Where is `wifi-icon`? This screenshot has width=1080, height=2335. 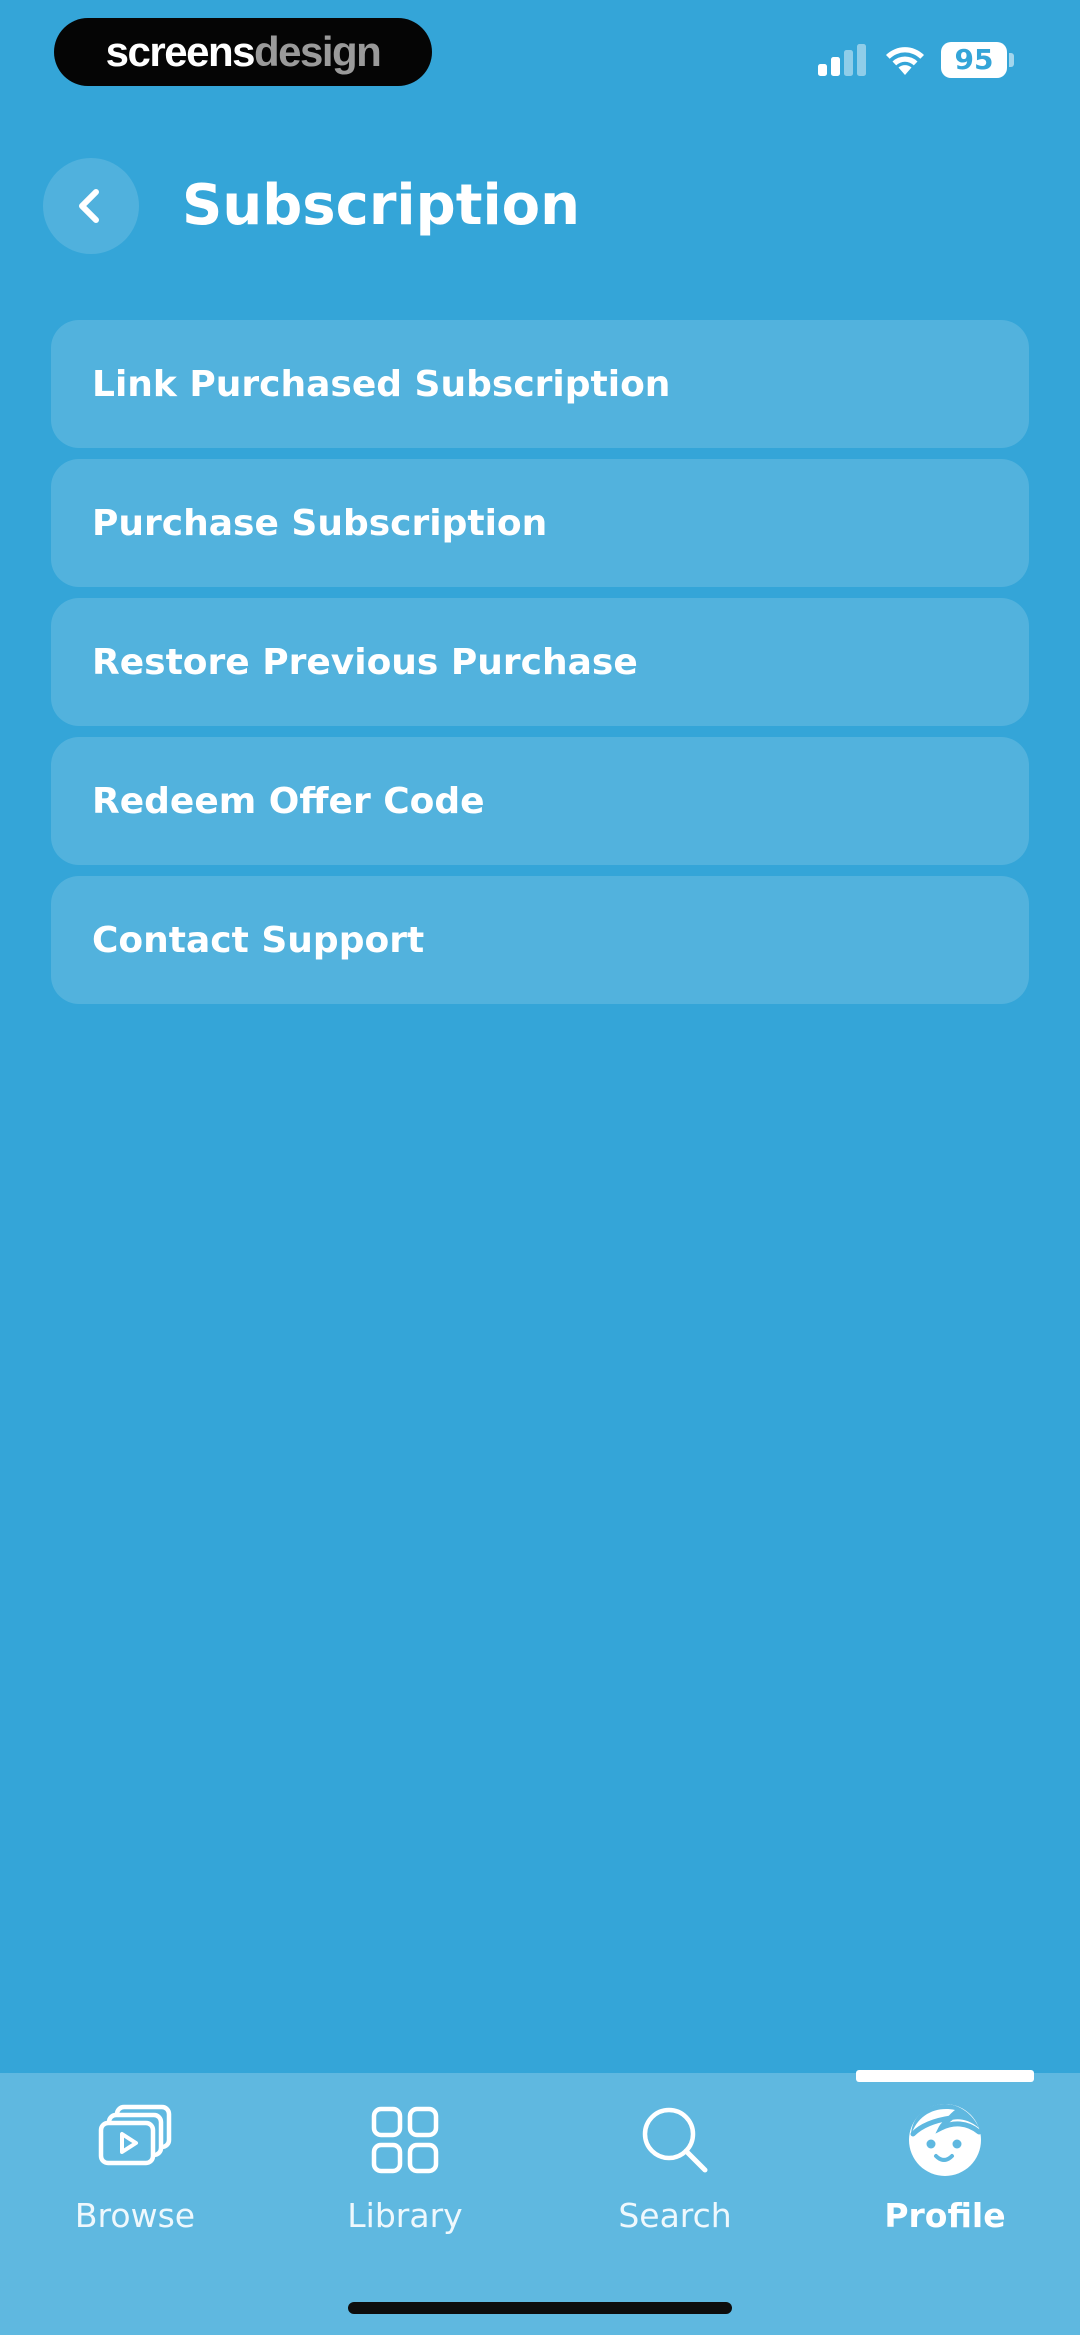 wifi-icon is located at coordinates (905, 61).